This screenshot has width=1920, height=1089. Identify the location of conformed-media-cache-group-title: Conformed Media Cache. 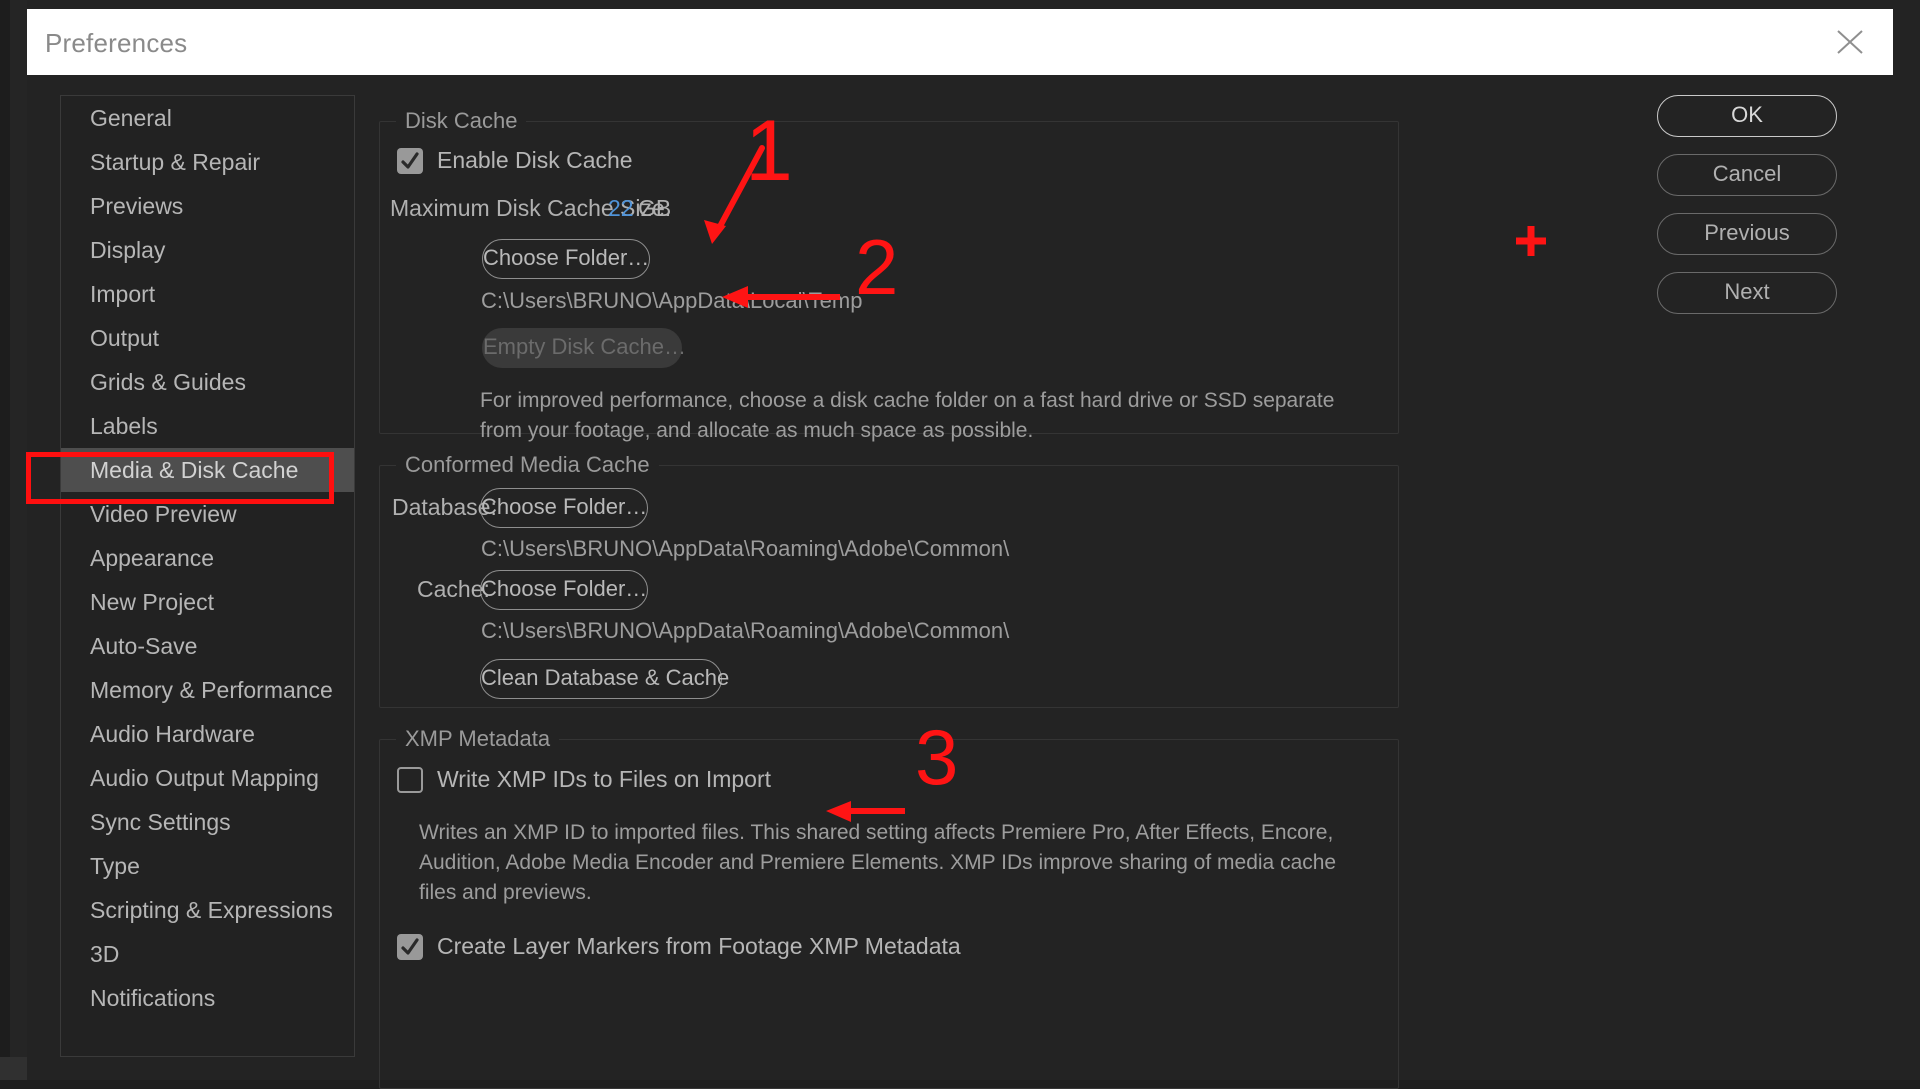
(527, 465).